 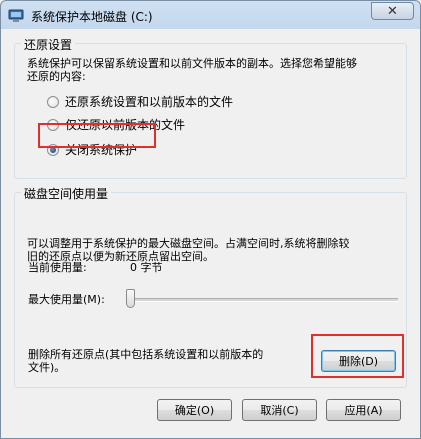 I want to click on delete-desc-line1: 删除所有还原点(其中包括系统设置和以前版本的, so click(x=146, y=354).